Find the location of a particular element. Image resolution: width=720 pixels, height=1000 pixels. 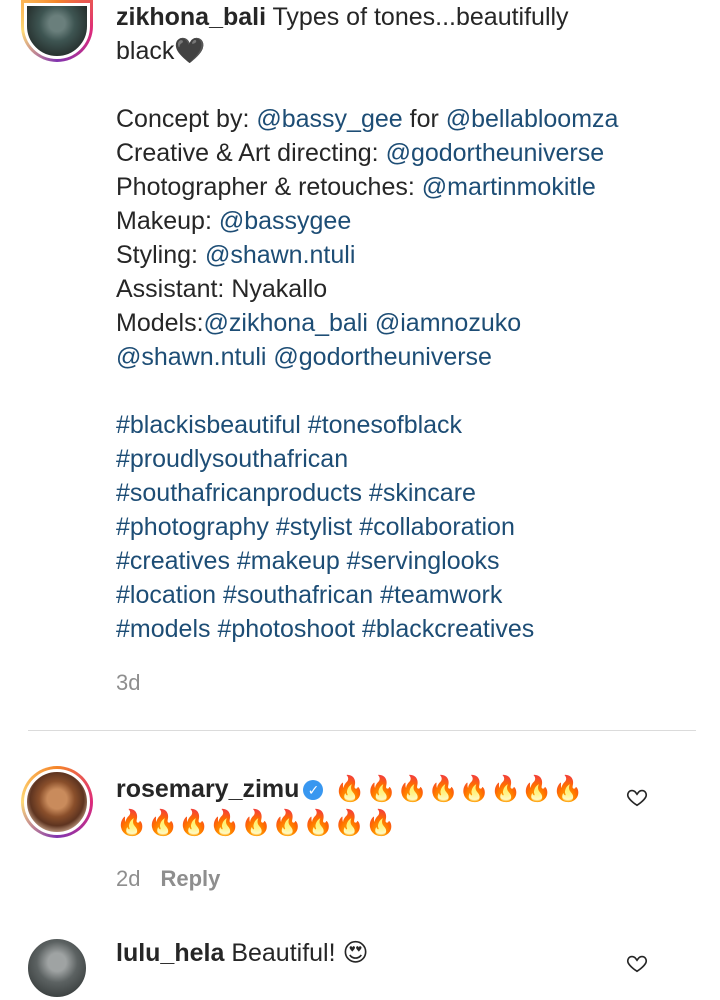

caption-divider is located at coordinates (362, 730).